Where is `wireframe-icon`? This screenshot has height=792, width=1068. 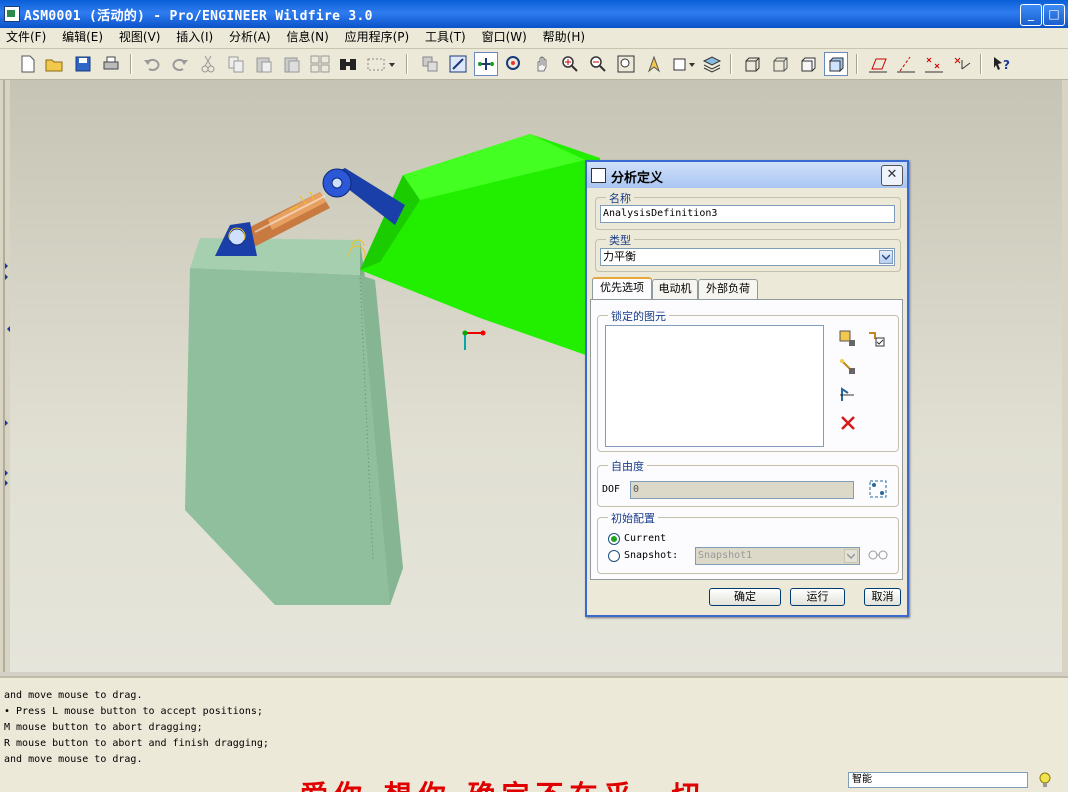 wireframe-icon is located at coordinates (752, 64).